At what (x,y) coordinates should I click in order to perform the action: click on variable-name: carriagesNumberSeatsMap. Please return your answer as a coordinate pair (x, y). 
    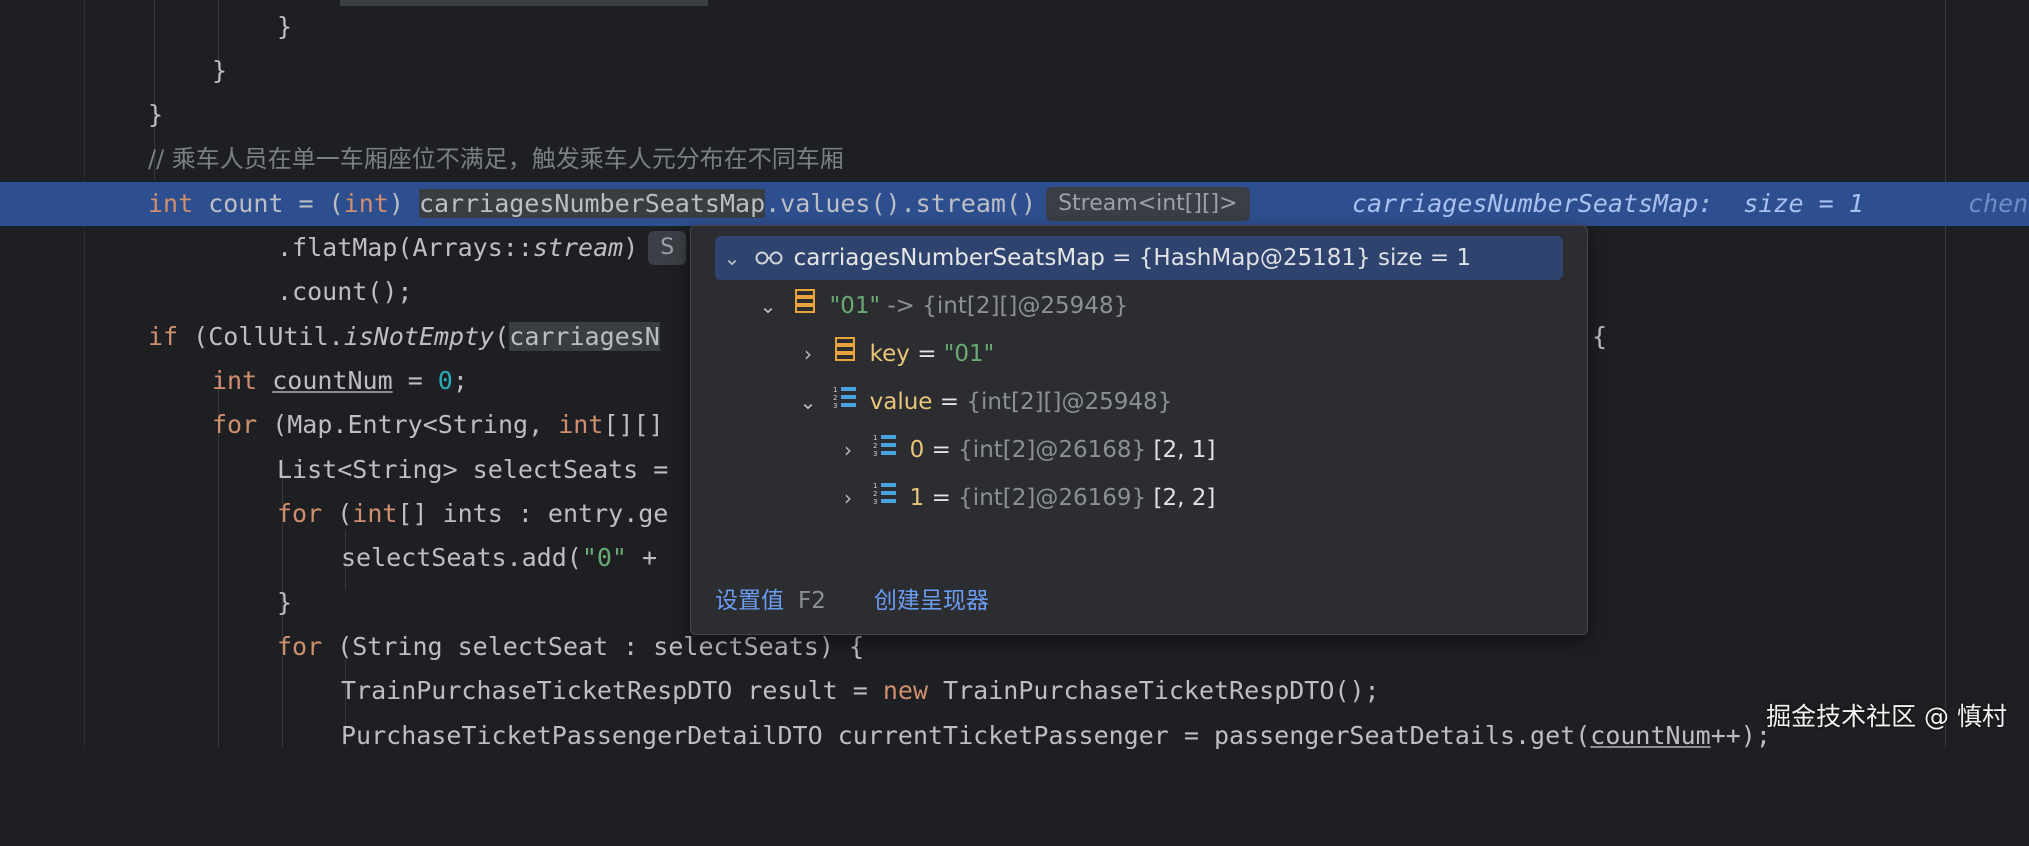
    Looking at the image, I should click on (949, 258).